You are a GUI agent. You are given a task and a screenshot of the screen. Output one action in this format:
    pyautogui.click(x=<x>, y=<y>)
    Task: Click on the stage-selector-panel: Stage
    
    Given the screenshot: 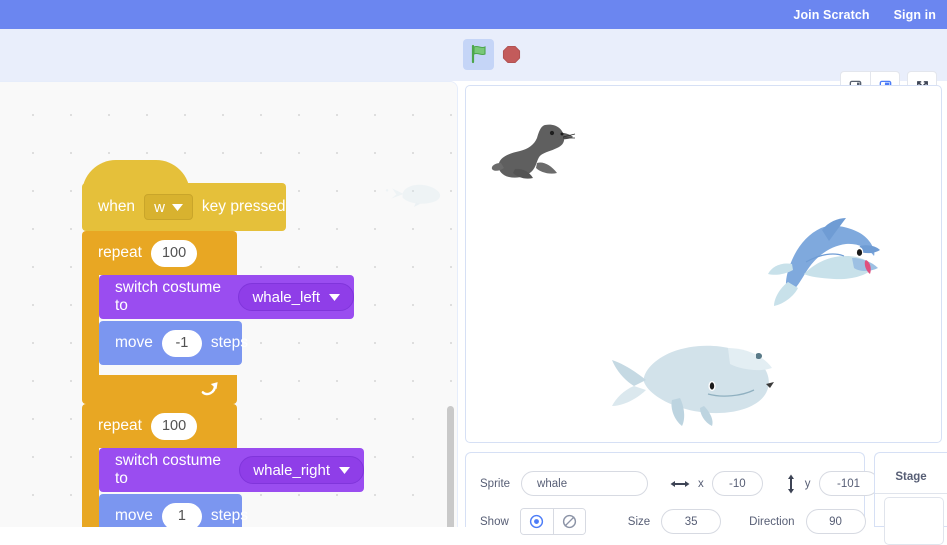 What is the action you would take?
    pyautogui.click(x=910, y=498)
    